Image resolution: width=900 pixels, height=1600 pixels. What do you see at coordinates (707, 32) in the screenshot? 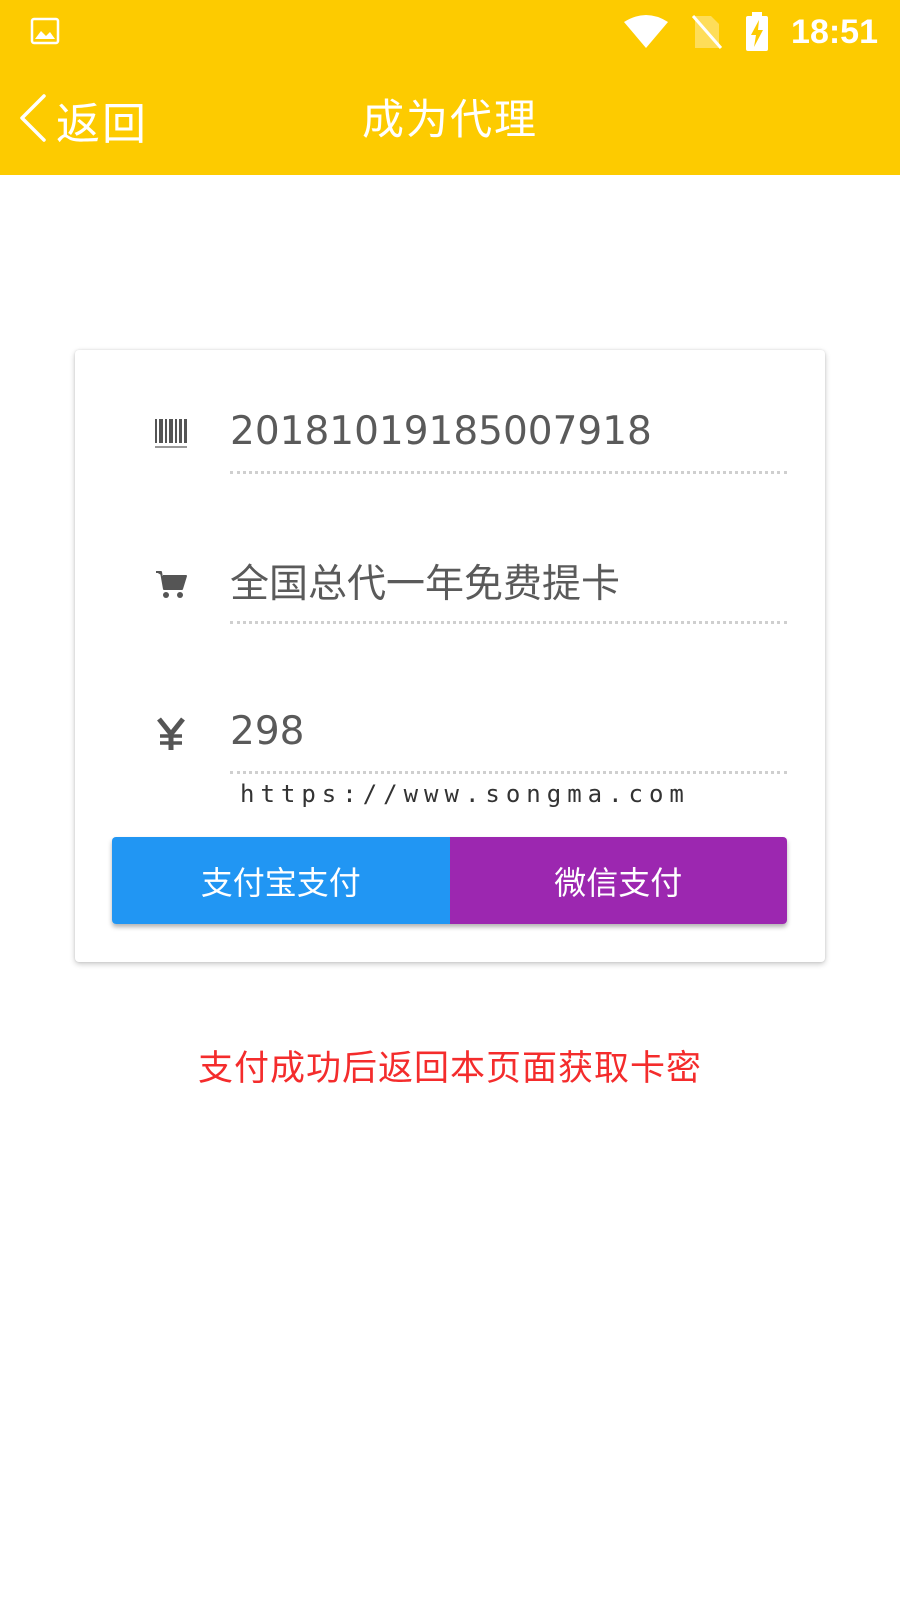
I see `no-sim-icon` at bounding box center [707, 32].